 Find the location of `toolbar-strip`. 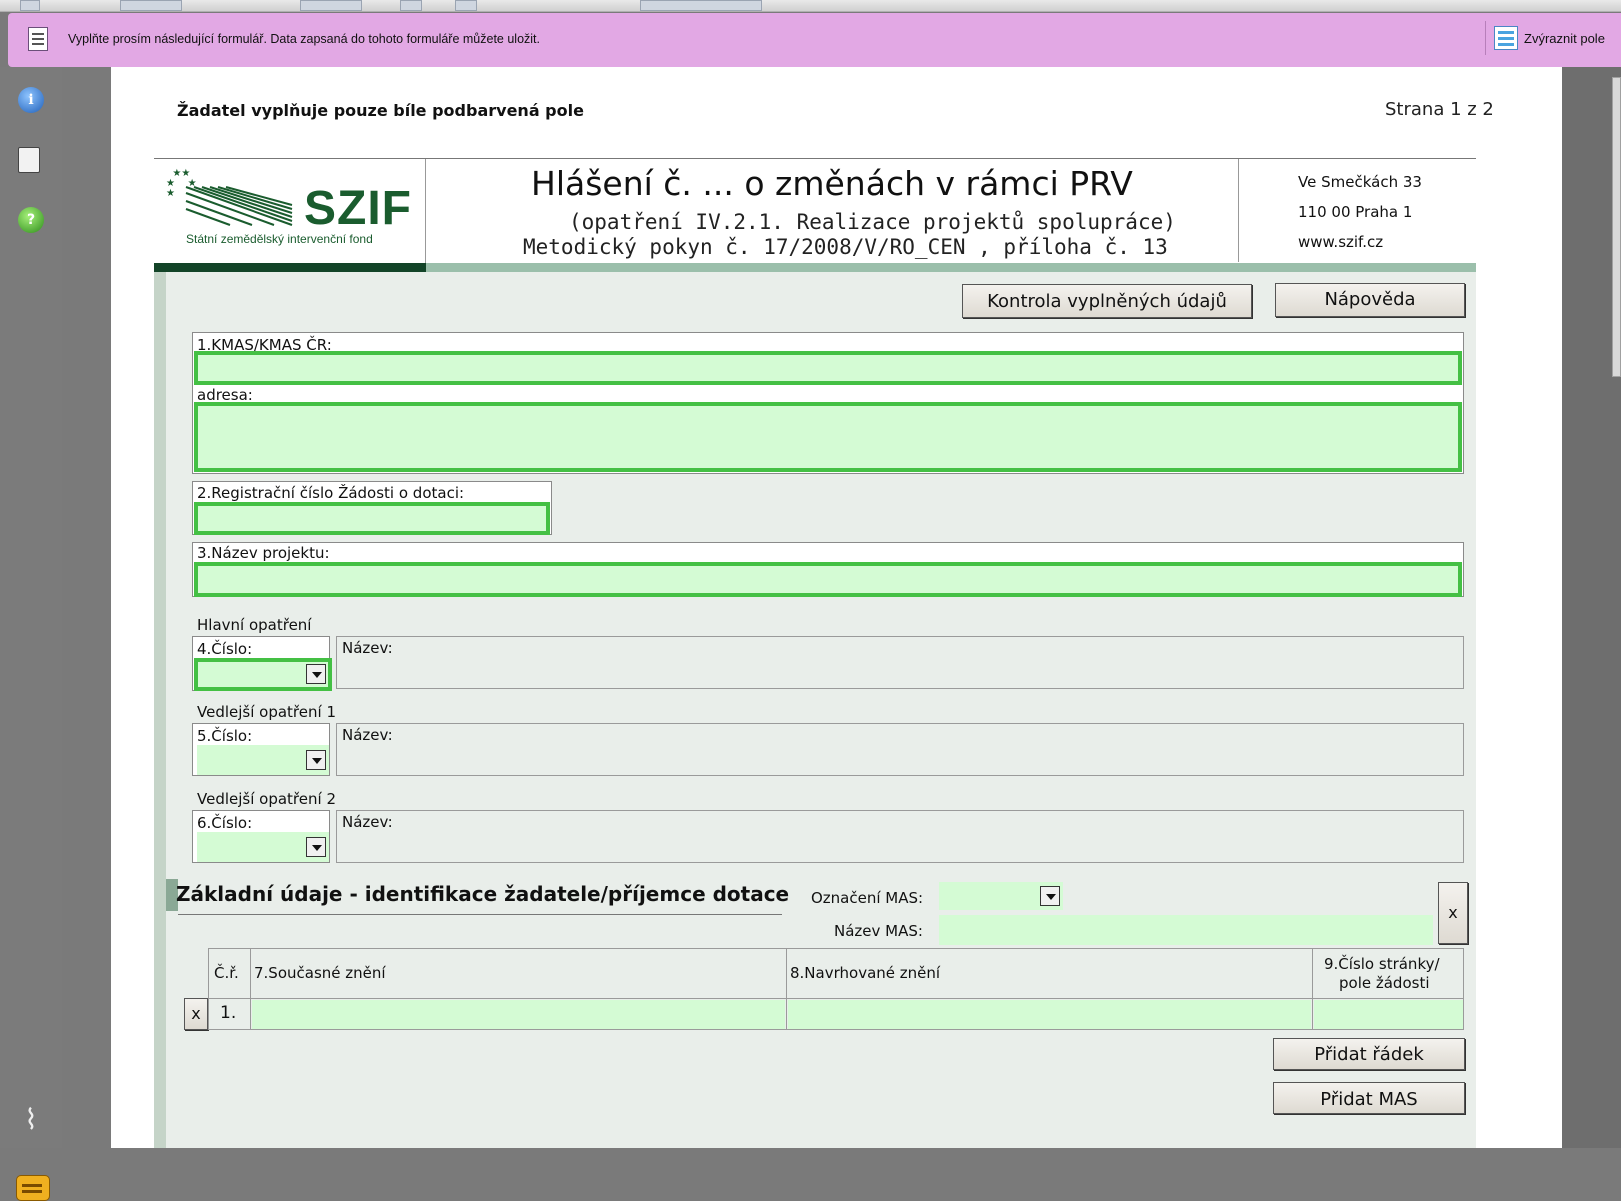

toolbar-strip is located at coordinates (810, 6).